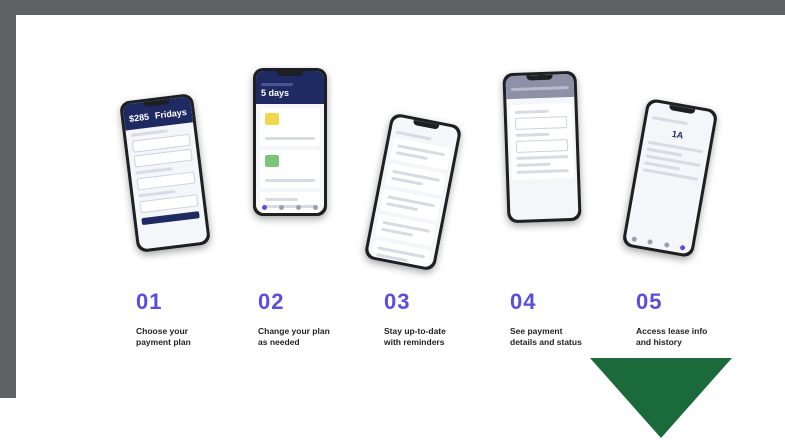 The width and height of the screenshot is (785, 445). What do you see at coordinates (397, 301) in the screenshot?
I see `step-number: 03` at bounding box center [397, 301].